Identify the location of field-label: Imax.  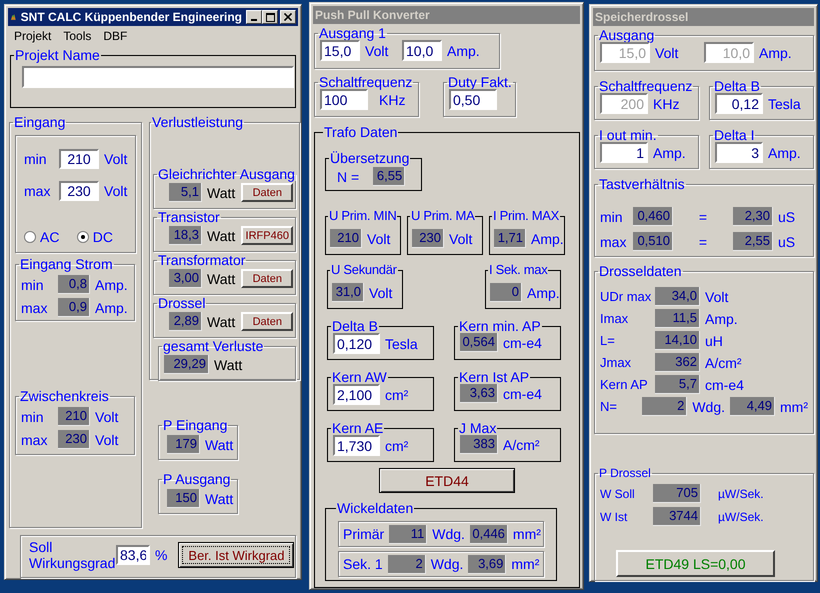
(615, 318).